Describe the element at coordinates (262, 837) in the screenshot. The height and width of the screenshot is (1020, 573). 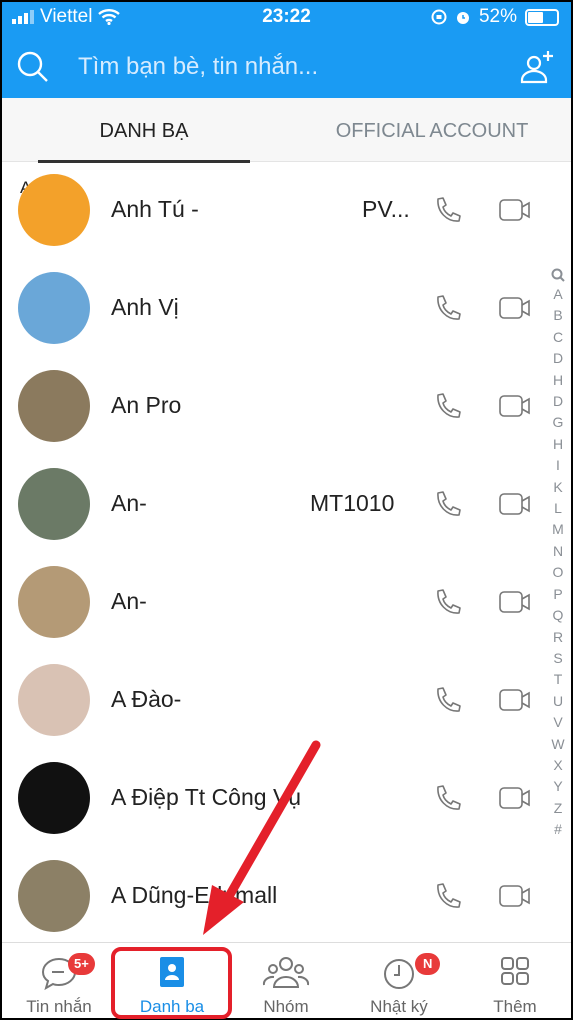
I see `red-arrow-annotation` at that location.